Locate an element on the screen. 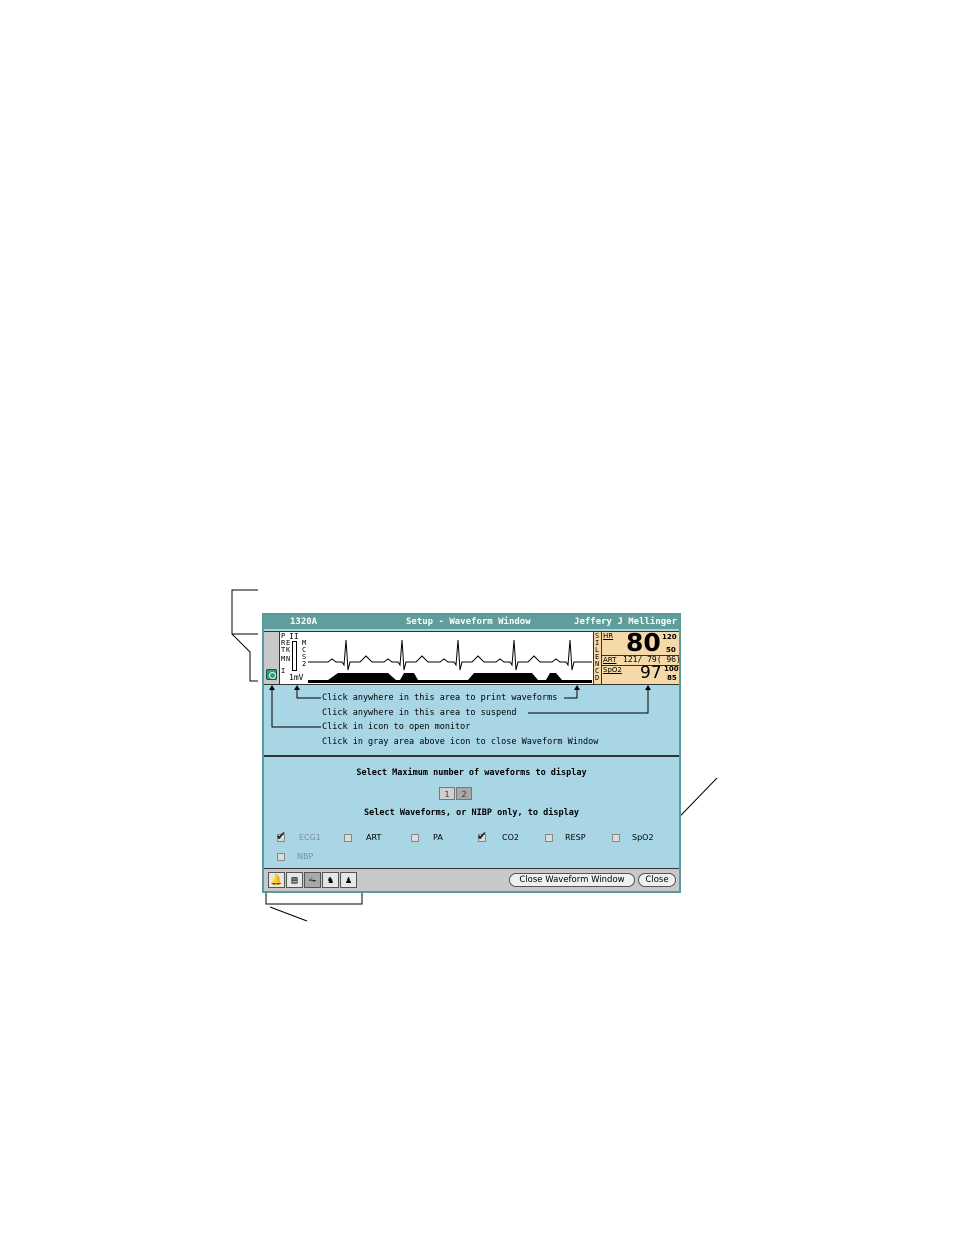  spo2-value: 97 is located at coordinates (651, 673).